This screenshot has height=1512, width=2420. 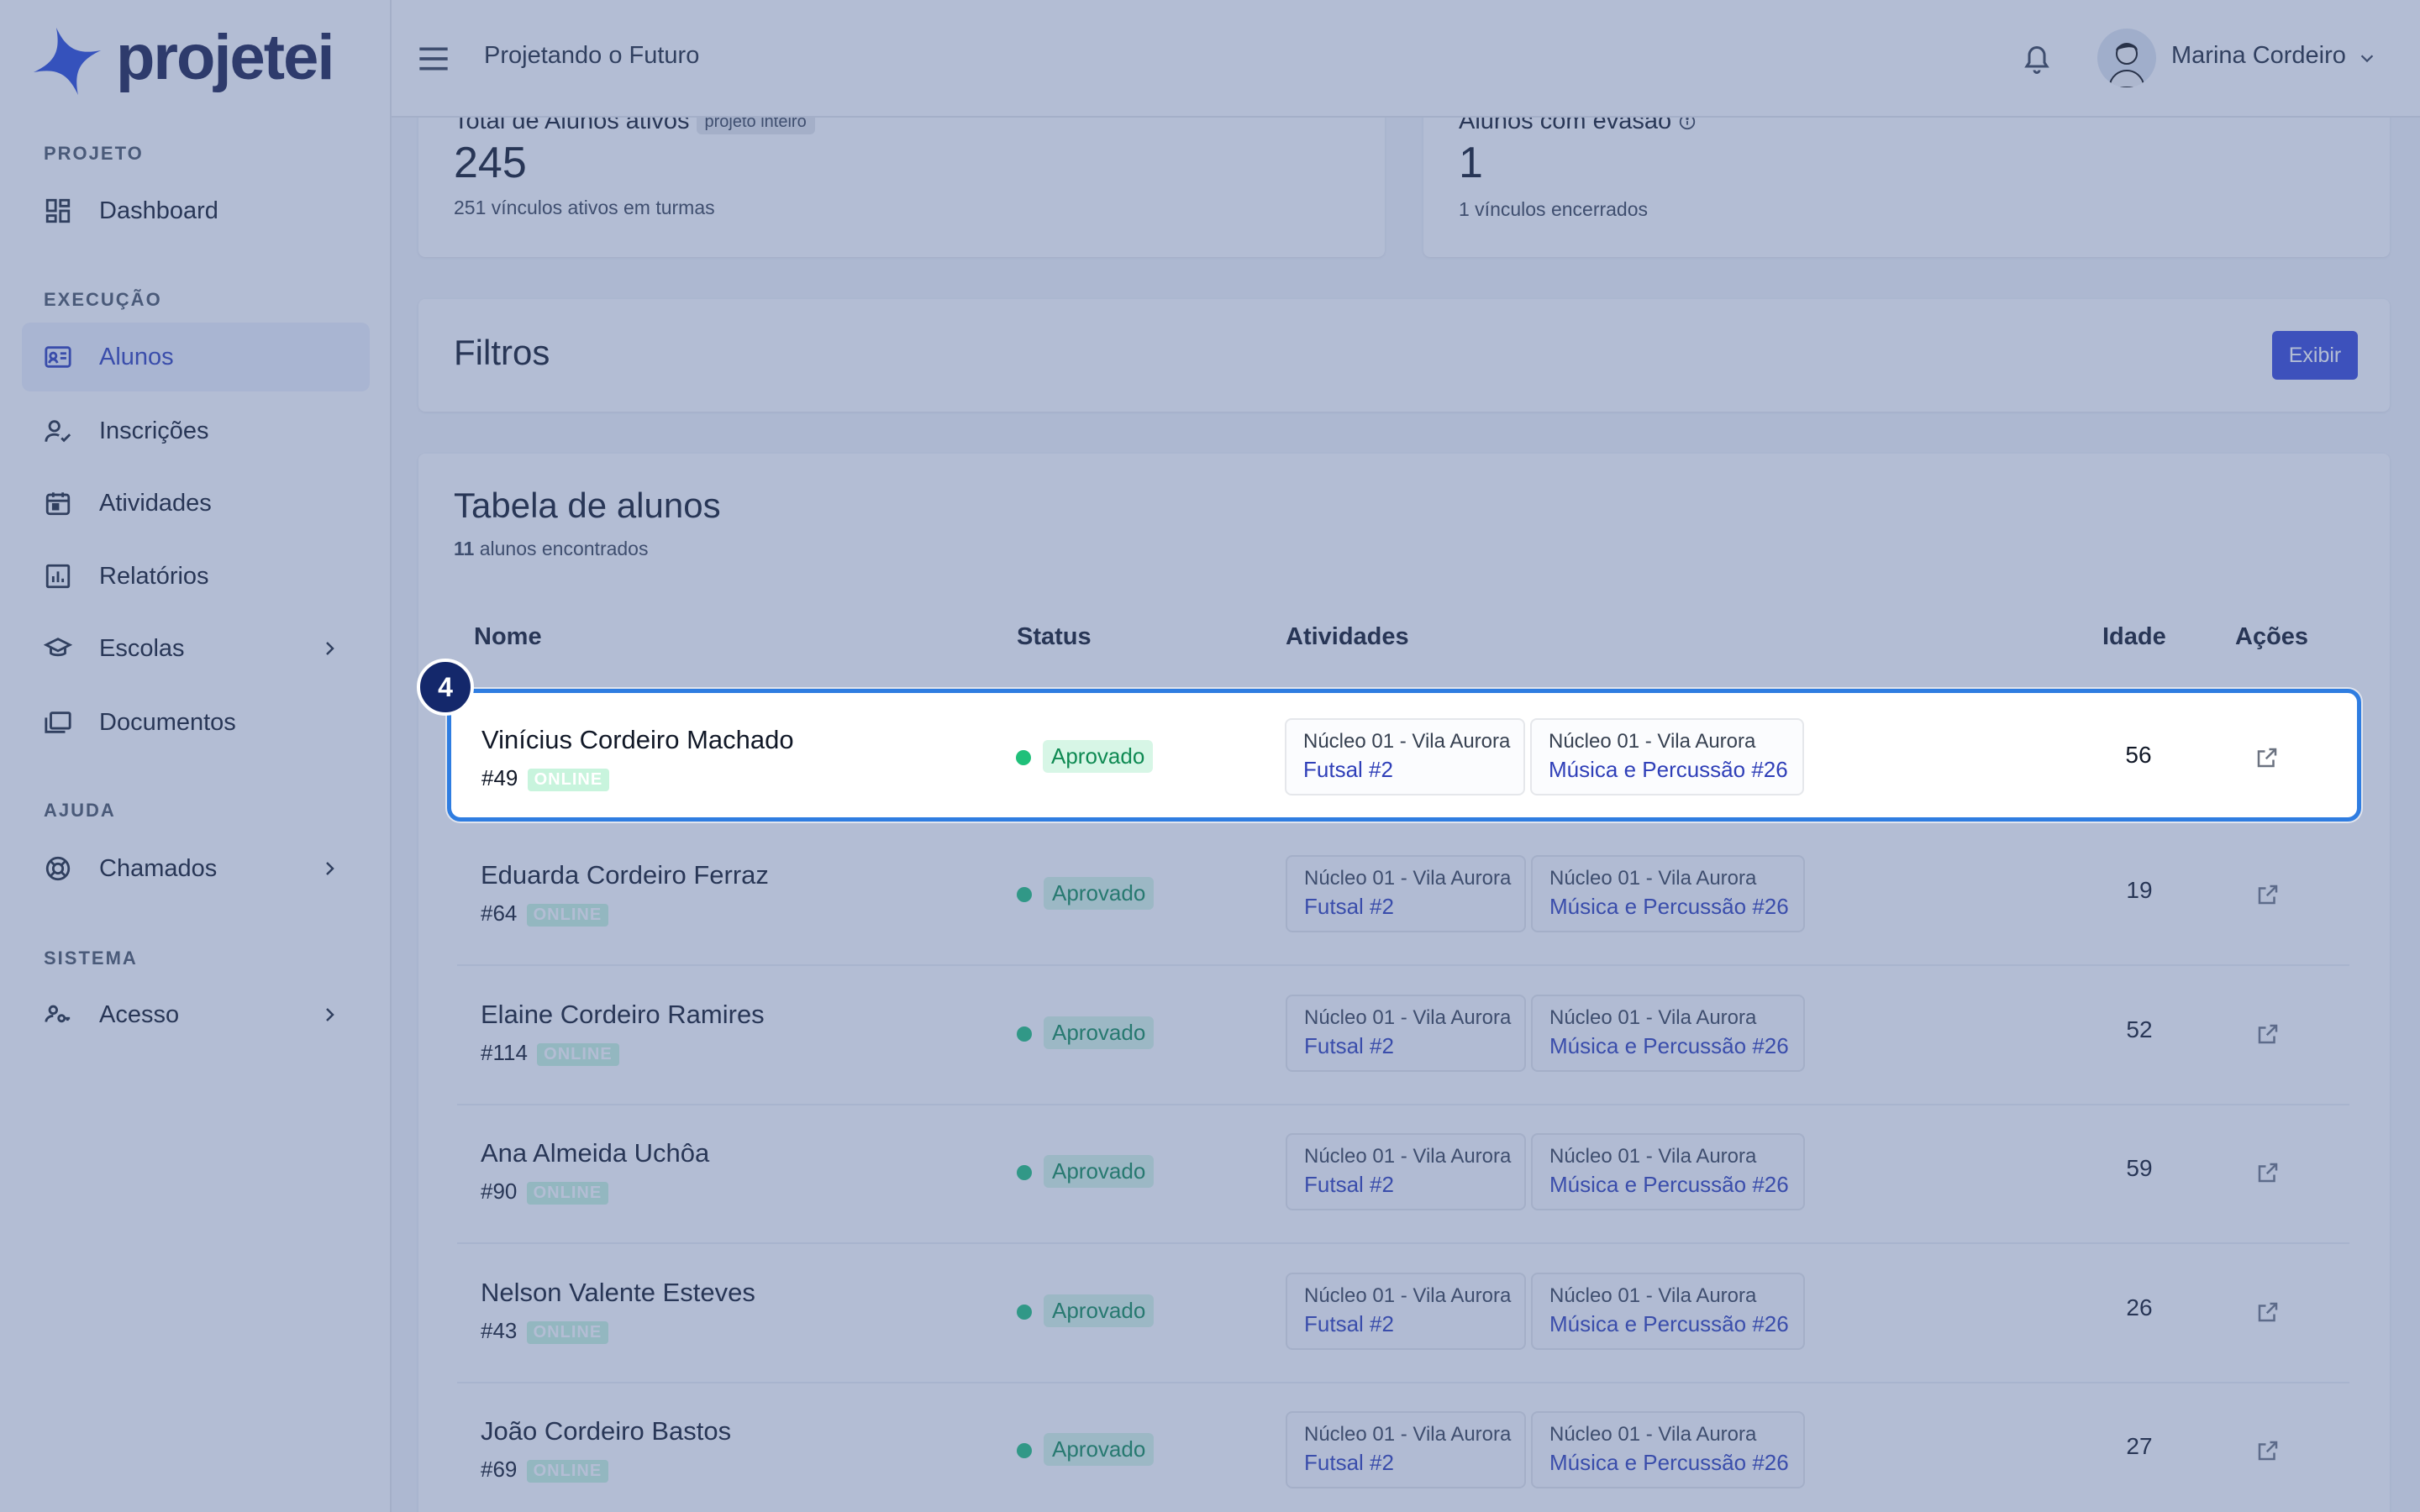 I want to click on sidebar-item-label: Escolas, so click(x=142, y=648).